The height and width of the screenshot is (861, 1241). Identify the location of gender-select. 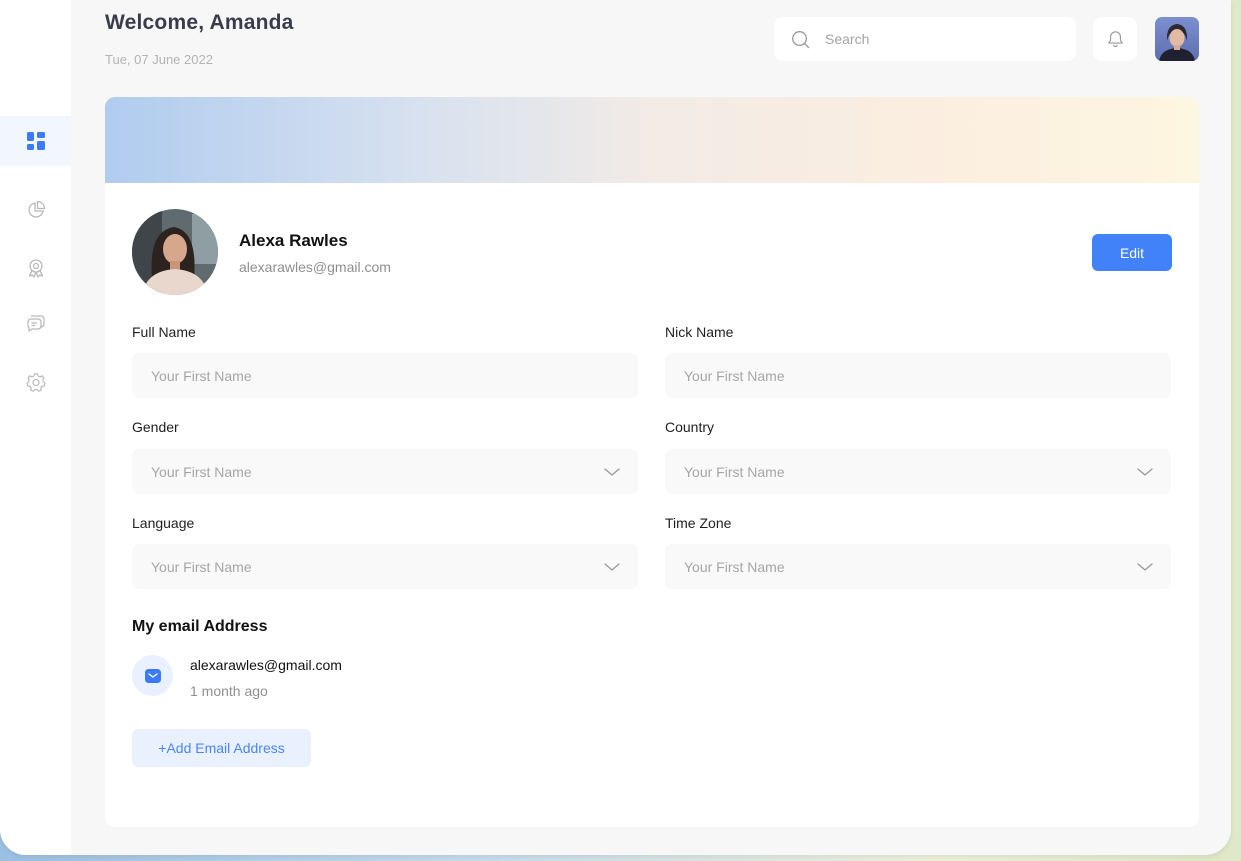
(385, 471).